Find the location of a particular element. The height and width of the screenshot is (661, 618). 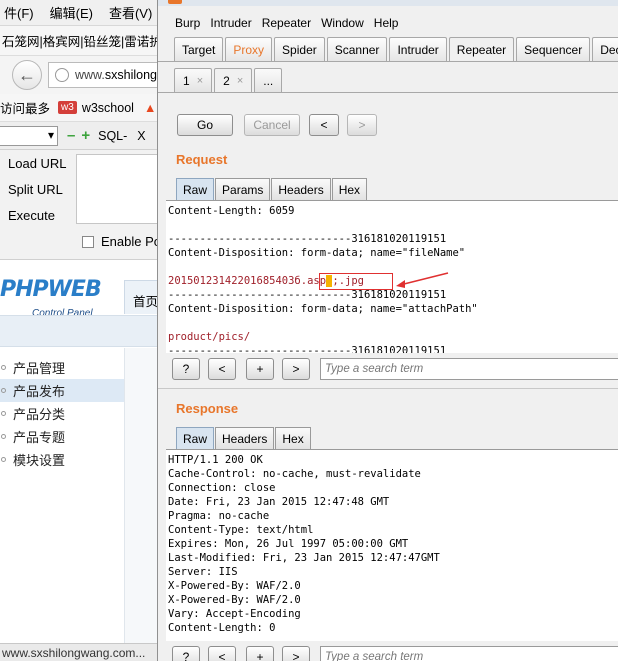

menu-help: Help is located at coordinates (386, 23).